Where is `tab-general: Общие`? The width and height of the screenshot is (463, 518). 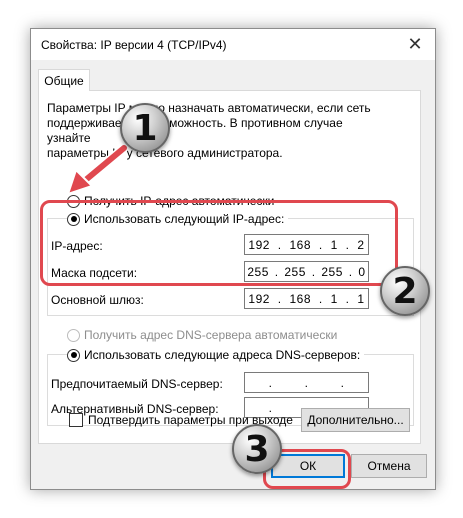
tab-general: Общие is located at coordinates (64, 80).